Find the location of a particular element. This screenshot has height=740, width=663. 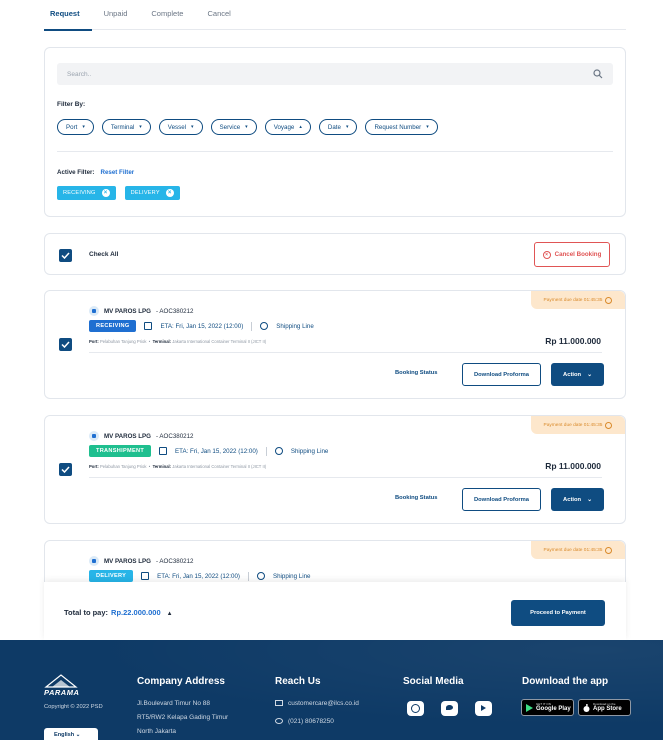

twitter-icon is located at coordinates (449, 708).